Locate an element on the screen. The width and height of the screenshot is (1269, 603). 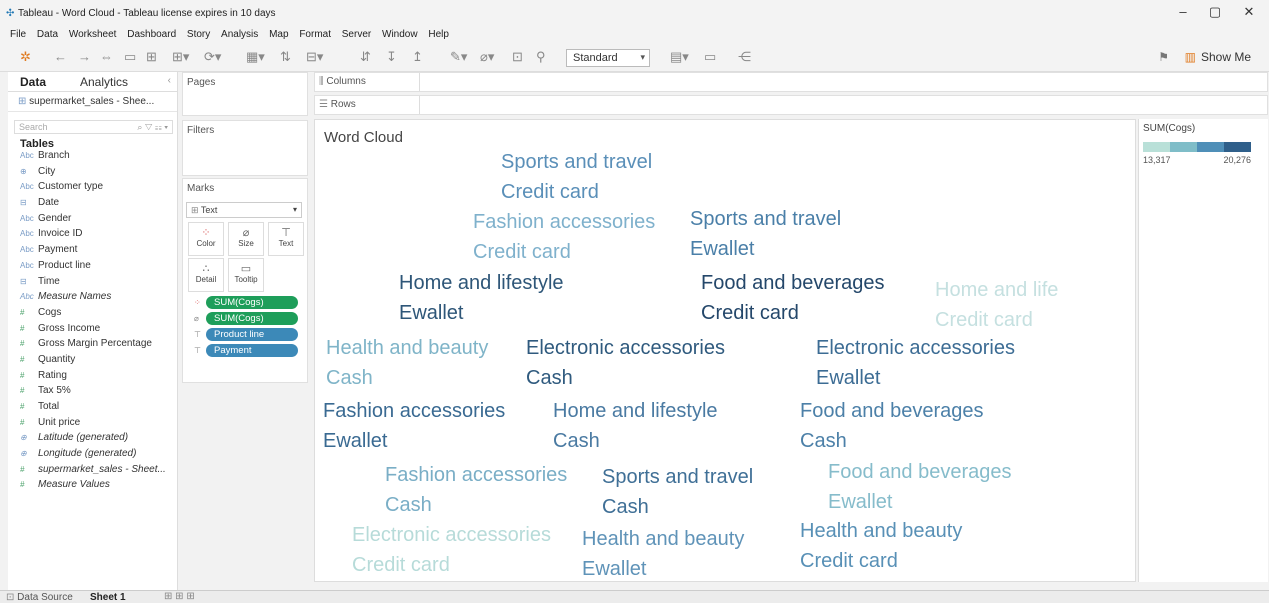
menu-map: Map is located at coordinates (278, 35).